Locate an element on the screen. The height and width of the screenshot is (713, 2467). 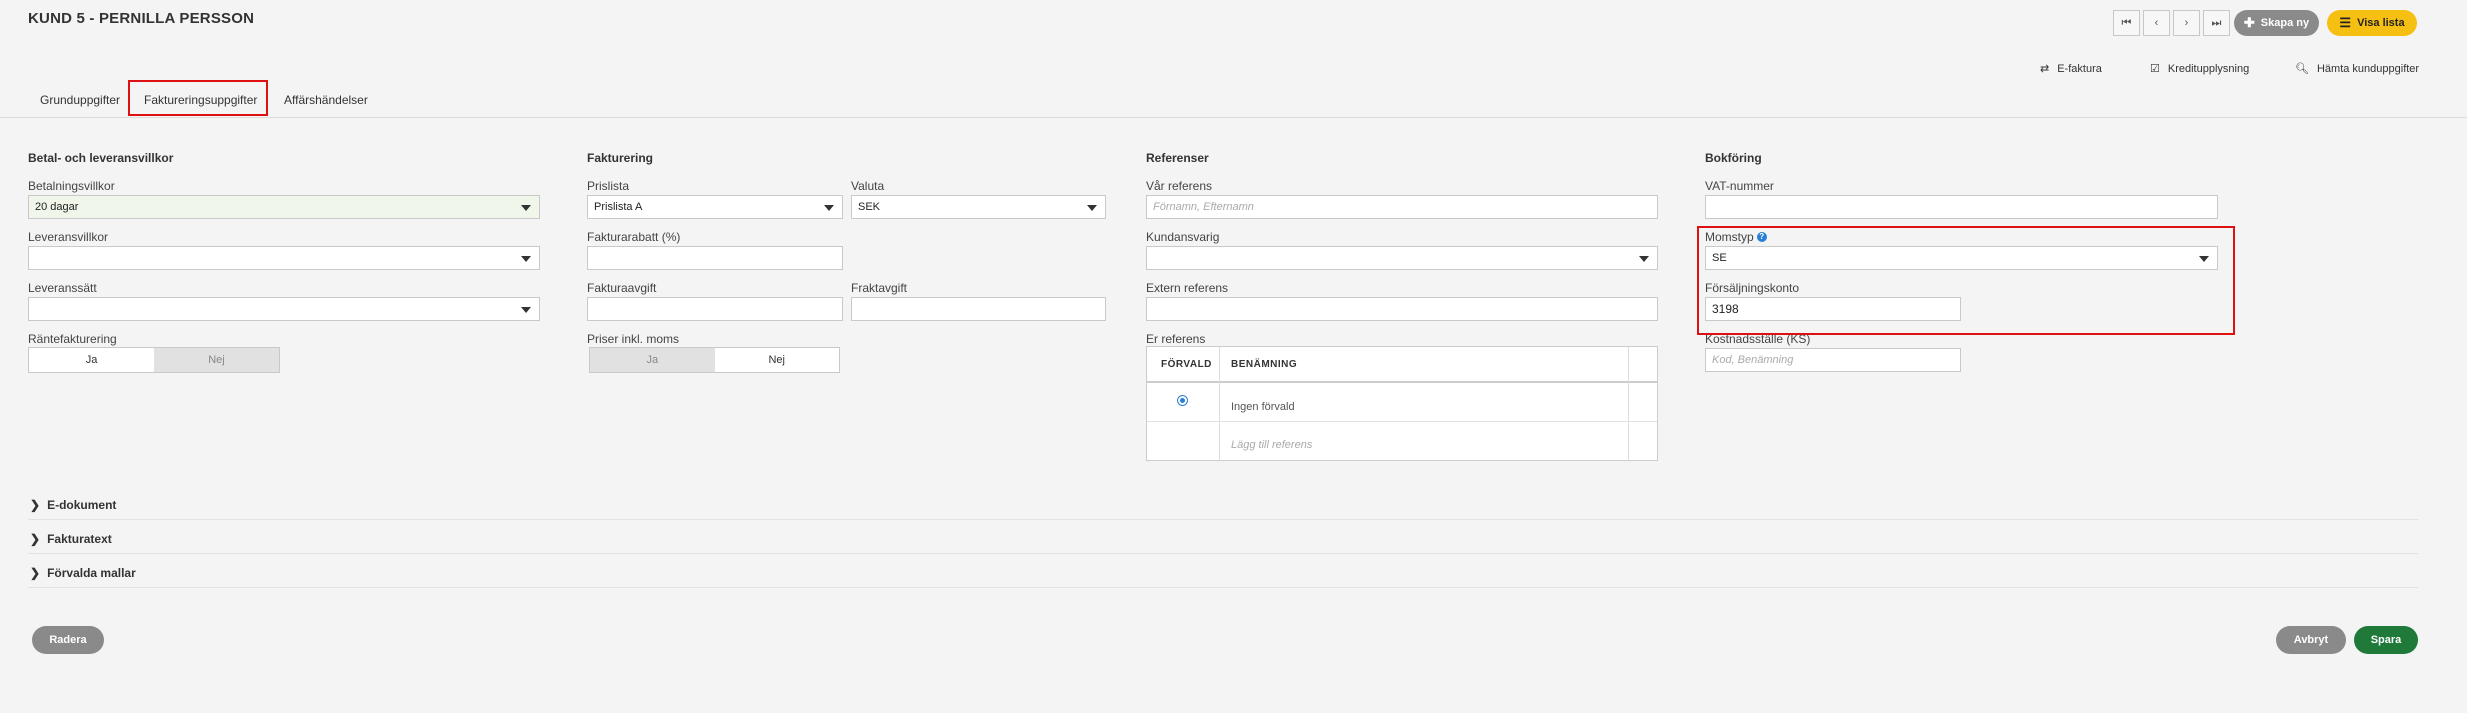
col-forvald-header: FÖRVALD is located at coordinates (1186, 364).